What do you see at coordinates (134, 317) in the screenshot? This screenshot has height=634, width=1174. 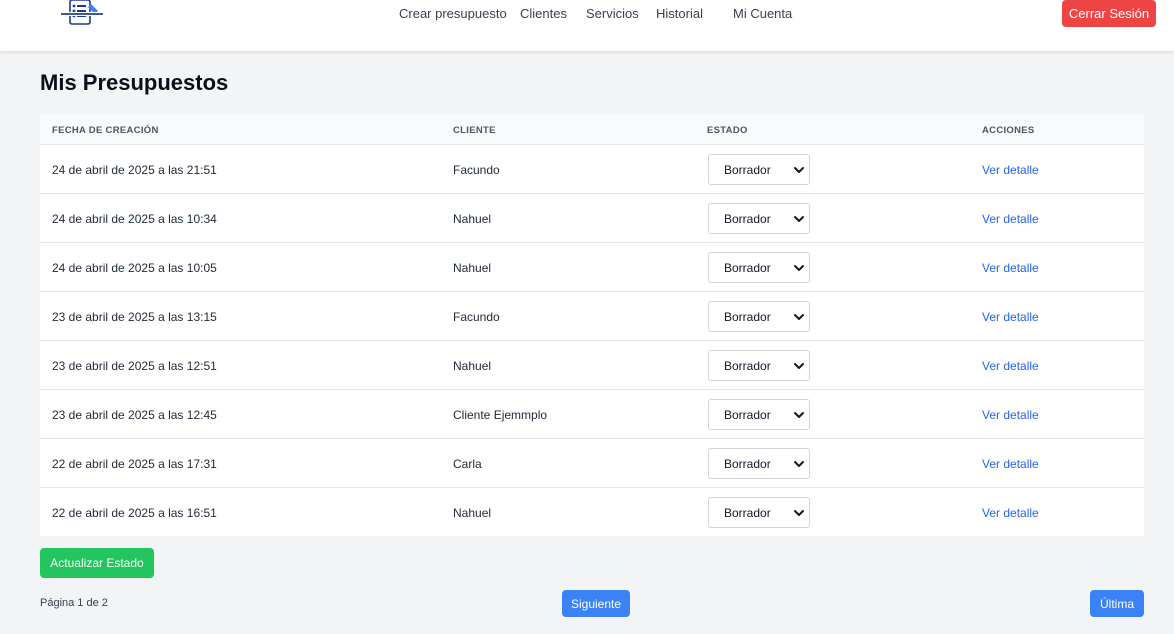 I see `row-fecha: 23 de abril de 2025 a las 13:15` at bounding box center [134, 317].